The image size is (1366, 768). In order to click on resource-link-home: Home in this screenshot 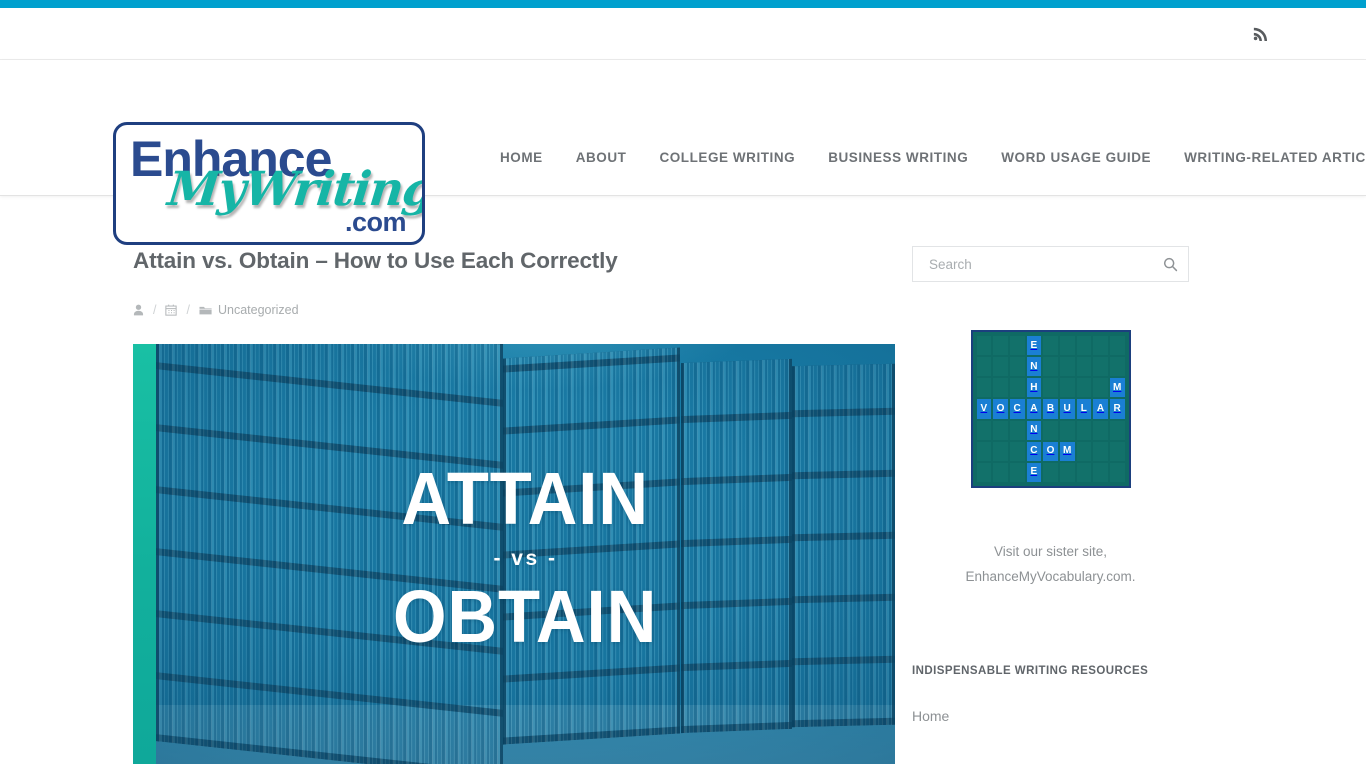, I will do `click(930, 716)`.